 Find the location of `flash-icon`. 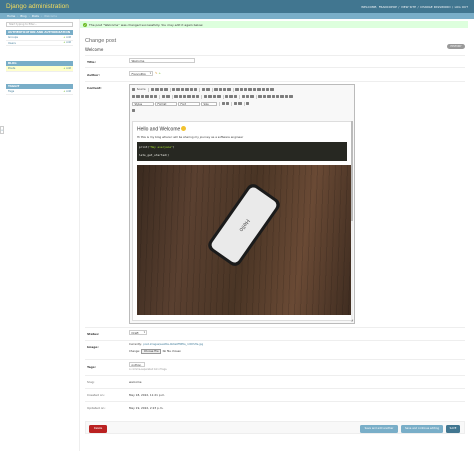

flash-icon is located at coordinates (264, 96).